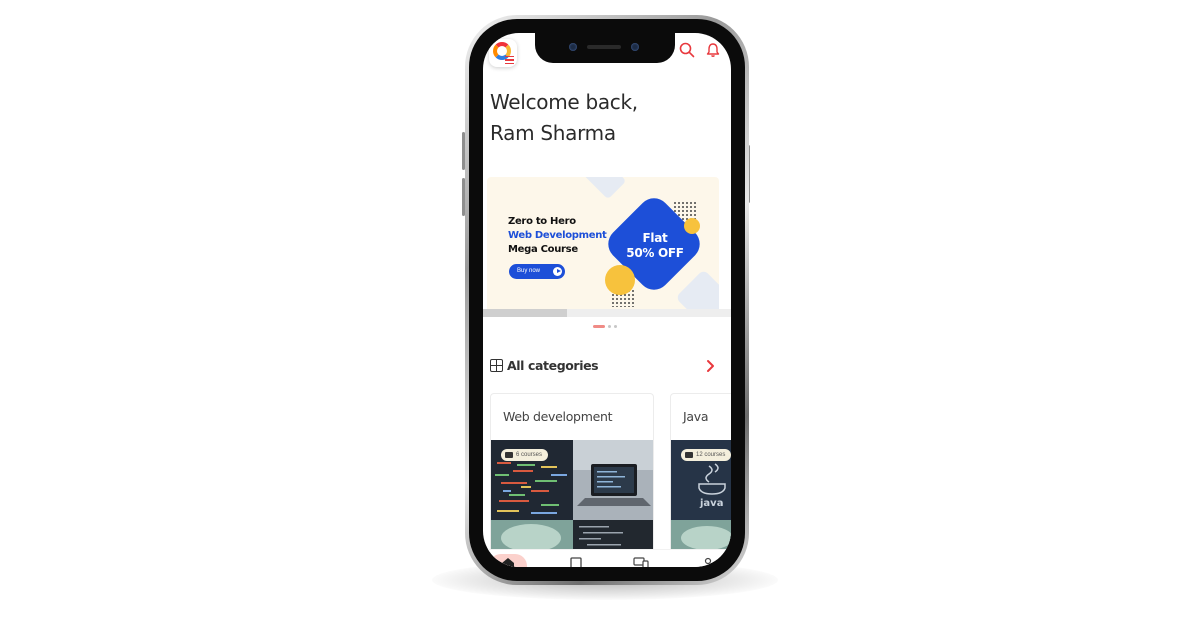 This screenshot has height=628, width=1200. What do you see at coordinates (655, 253) in the screenshot?
I see `offer-line: 50% OFF` at bounding box center [655, 253].